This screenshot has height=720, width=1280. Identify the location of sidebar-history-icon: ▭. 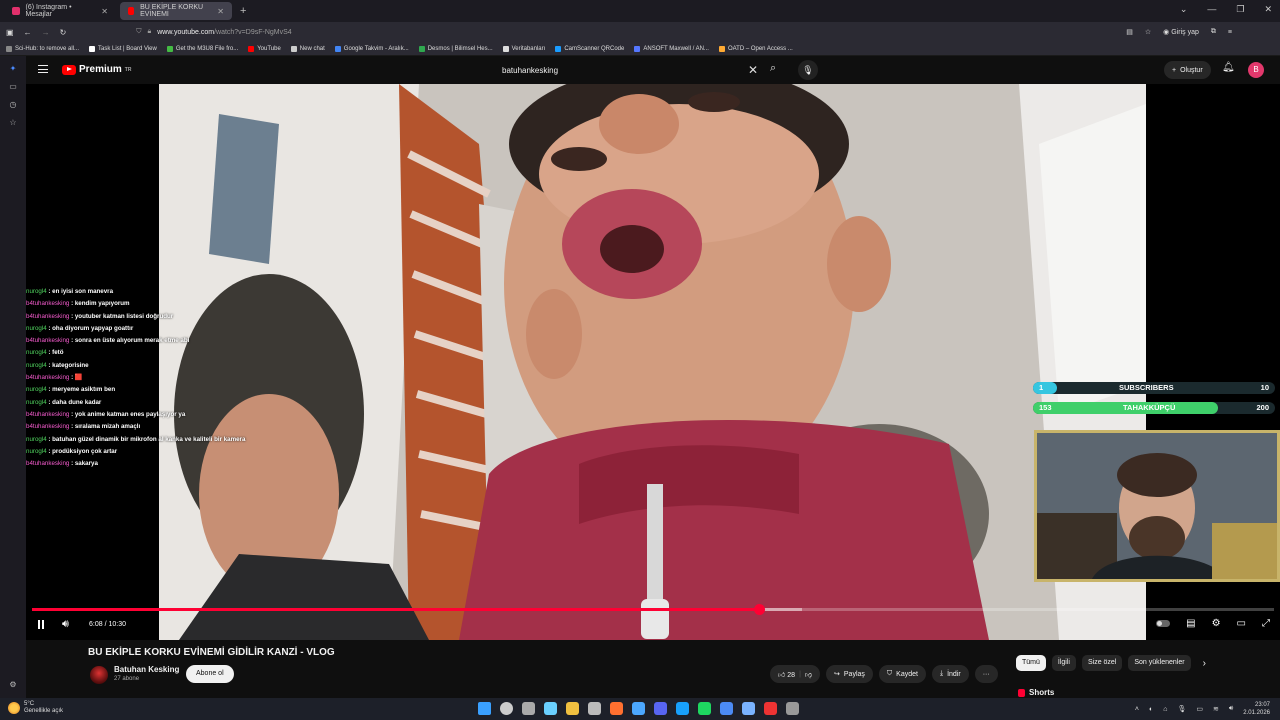
(13, 87).